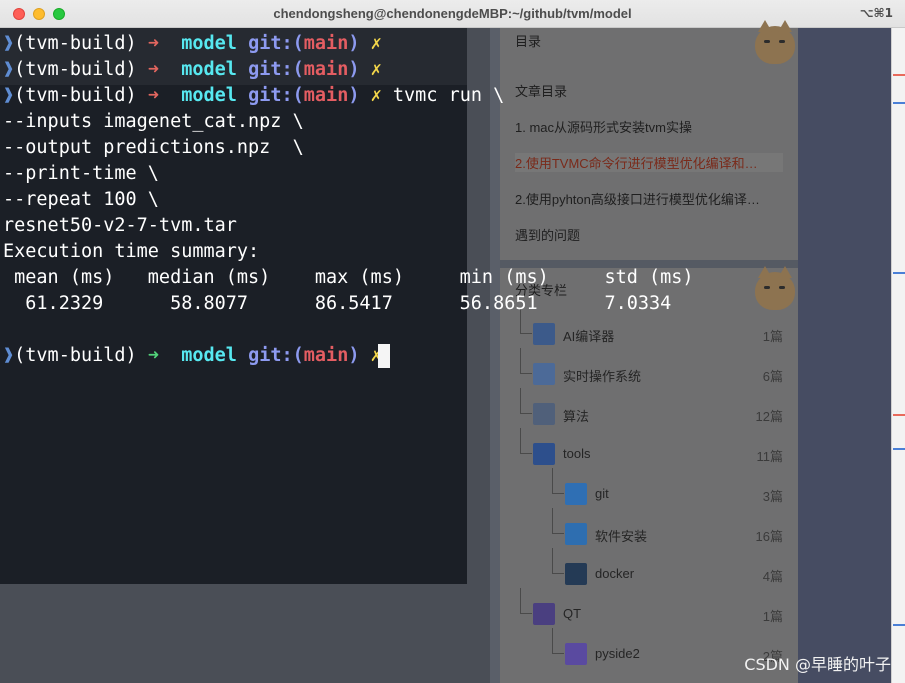 The width and height of the screenshot is (905, 683). I want to click on category-label: 软件安装, so click(621, 536).